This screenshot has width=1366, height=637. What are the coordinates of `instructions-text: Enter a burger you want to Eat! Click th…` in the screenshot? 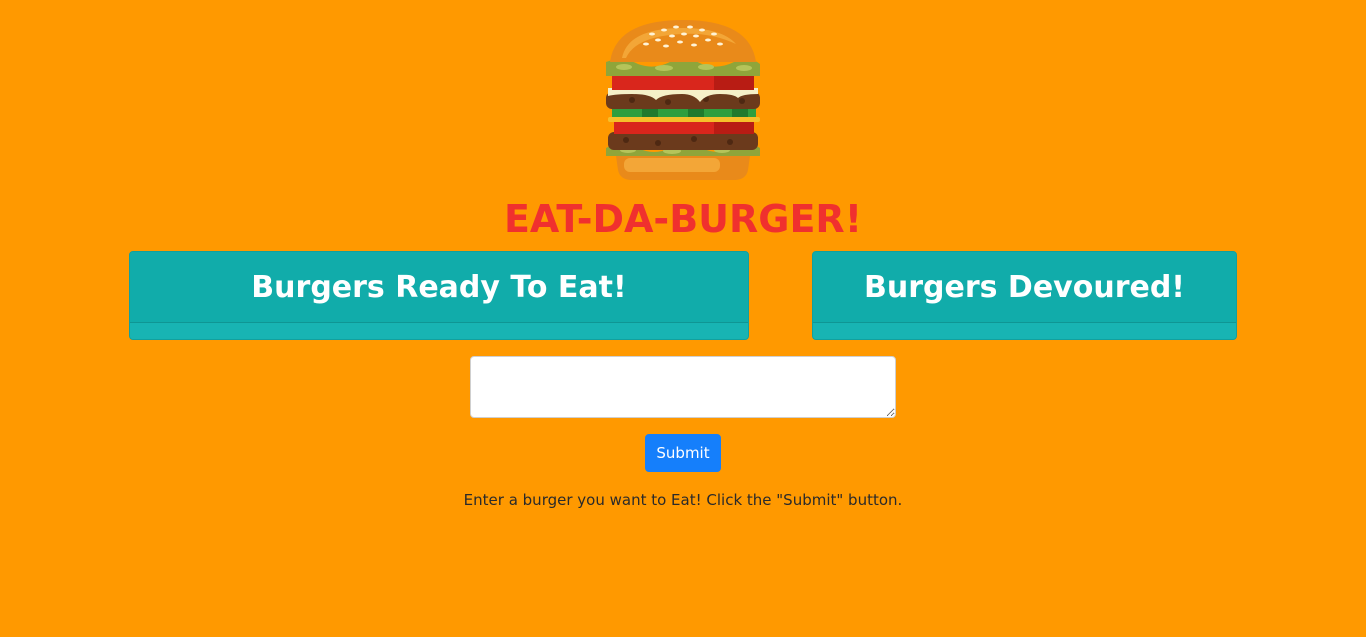 It's located at (683, 500).